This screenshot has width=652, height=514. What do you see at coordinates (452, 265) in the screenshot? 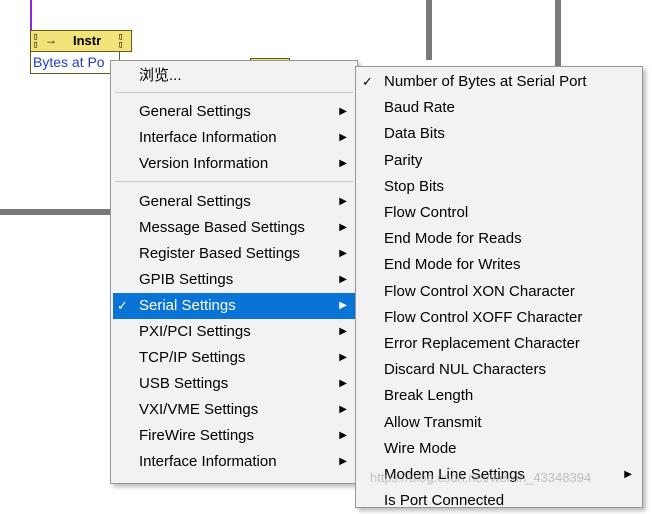
I see `submenu-item-label: End Mode for Writes` at bounding box center [452, 265].